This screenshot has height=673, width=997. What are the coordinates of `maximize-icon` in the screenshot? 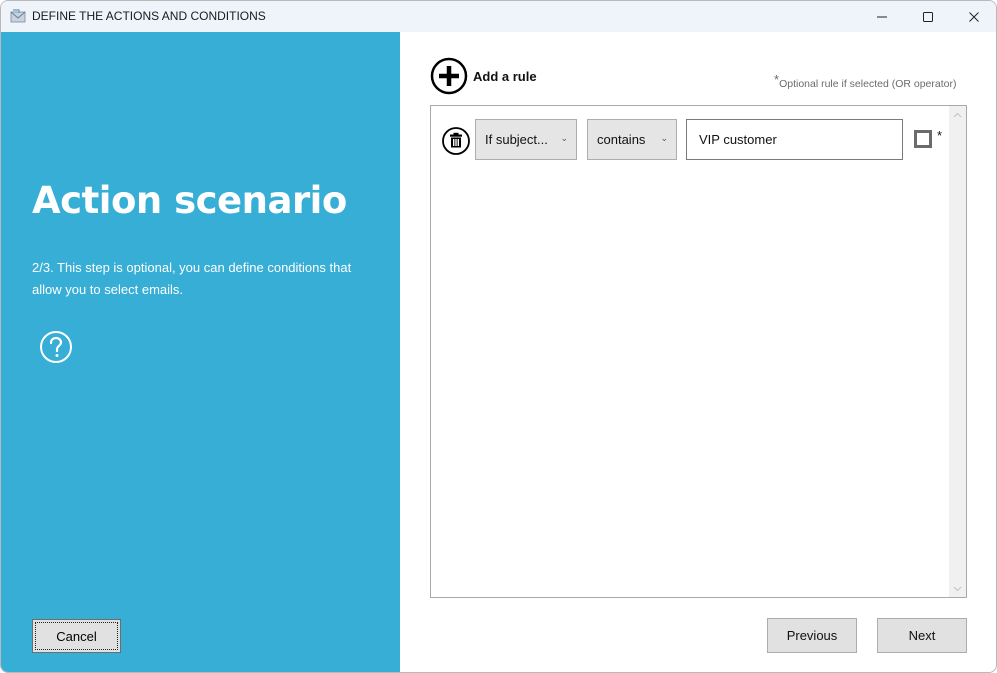 It's located at (928, 16).